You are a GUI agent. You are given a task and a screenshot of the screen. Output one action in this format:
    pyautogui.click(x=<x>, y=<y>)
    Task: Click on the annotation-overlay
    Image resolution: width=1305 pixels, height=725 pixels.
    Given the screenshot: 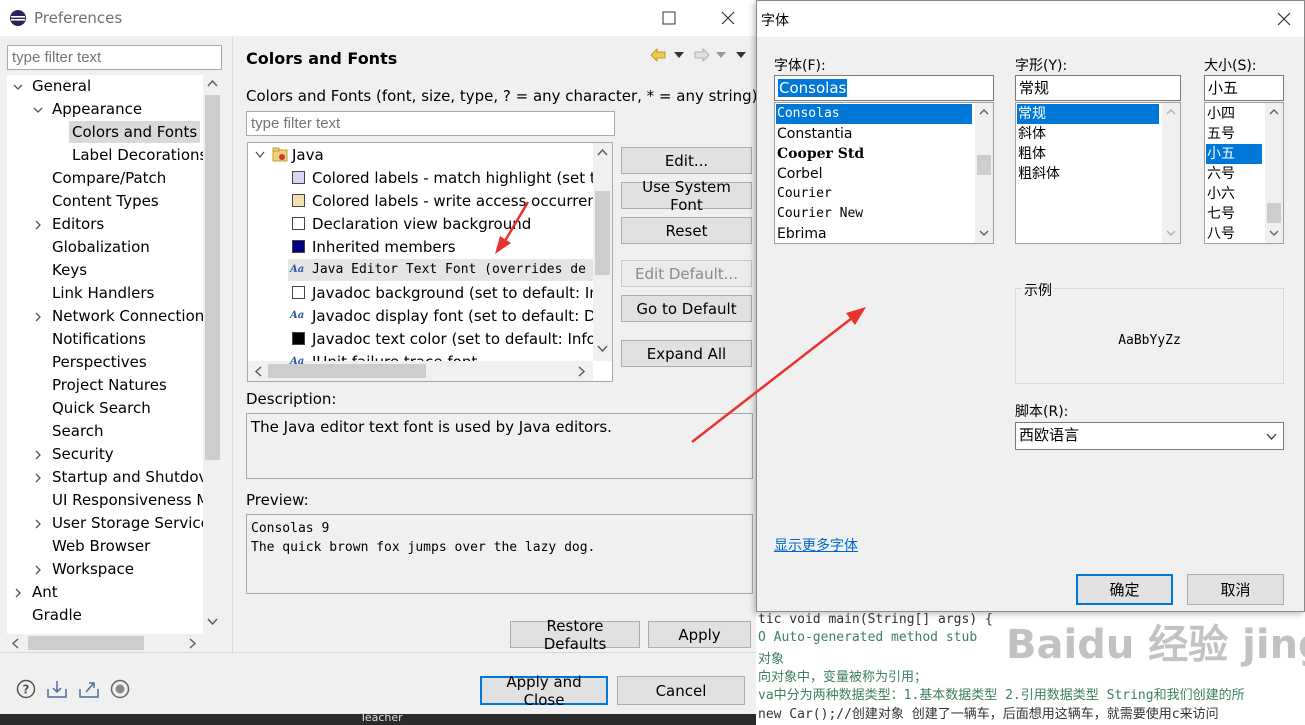 What is the action you would take?
    pyautogui.click(x=680, y=322)
    